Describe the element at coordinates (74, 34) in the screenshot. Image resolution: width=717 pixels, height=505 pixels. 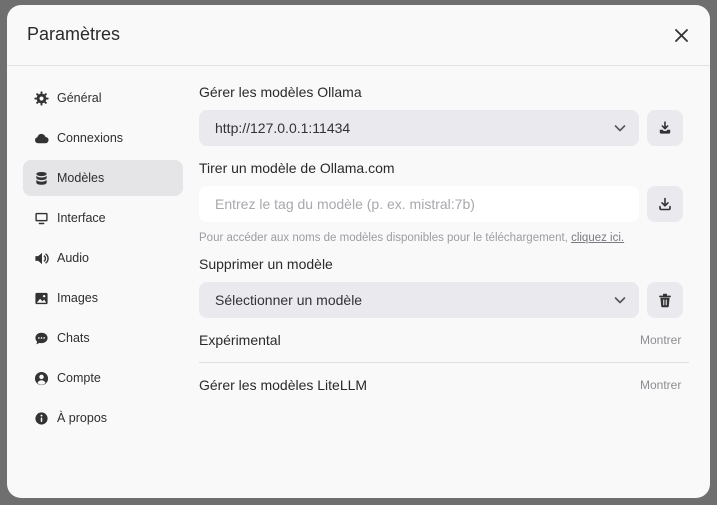
I see `dialog-title: Paramètres` at that location.